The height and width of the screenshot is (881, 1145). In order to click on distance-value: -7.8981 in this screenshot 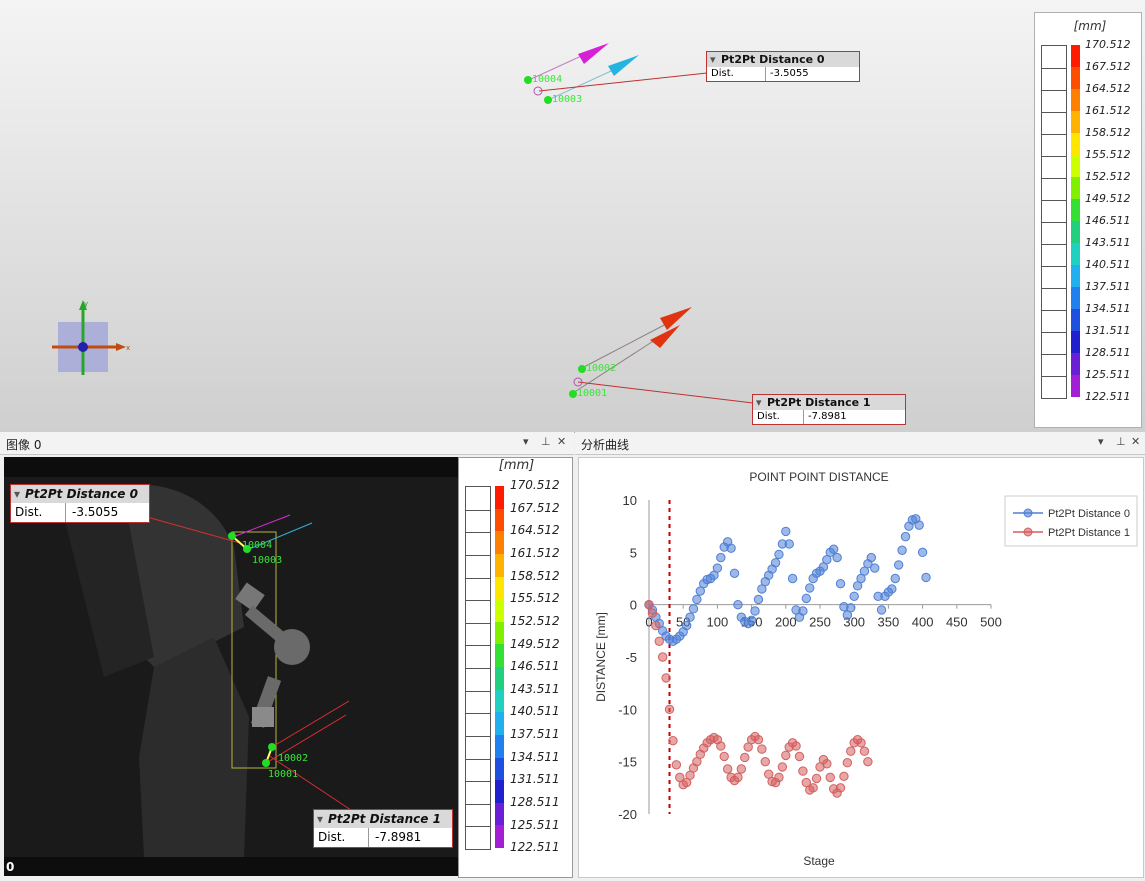, I will do `click(827, 416)`.